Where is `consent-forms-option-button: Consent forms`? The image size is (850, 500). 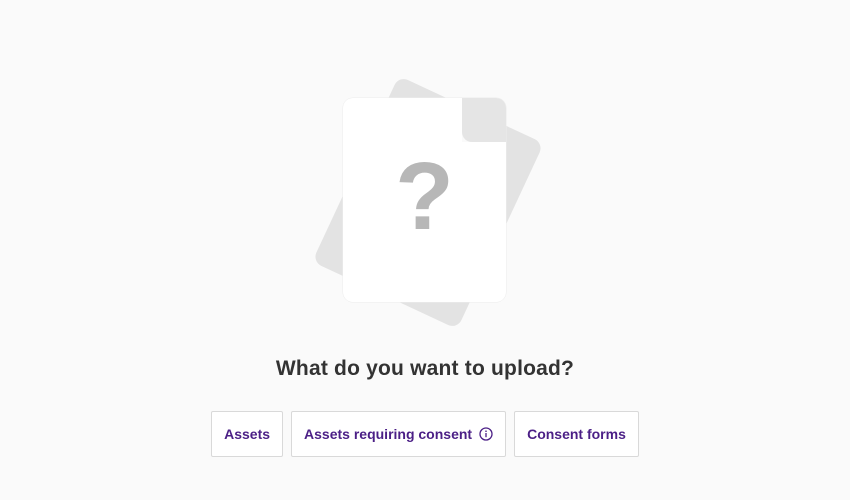
consent-forms-option-button: Consent forms is located at coordinates (576, 434).